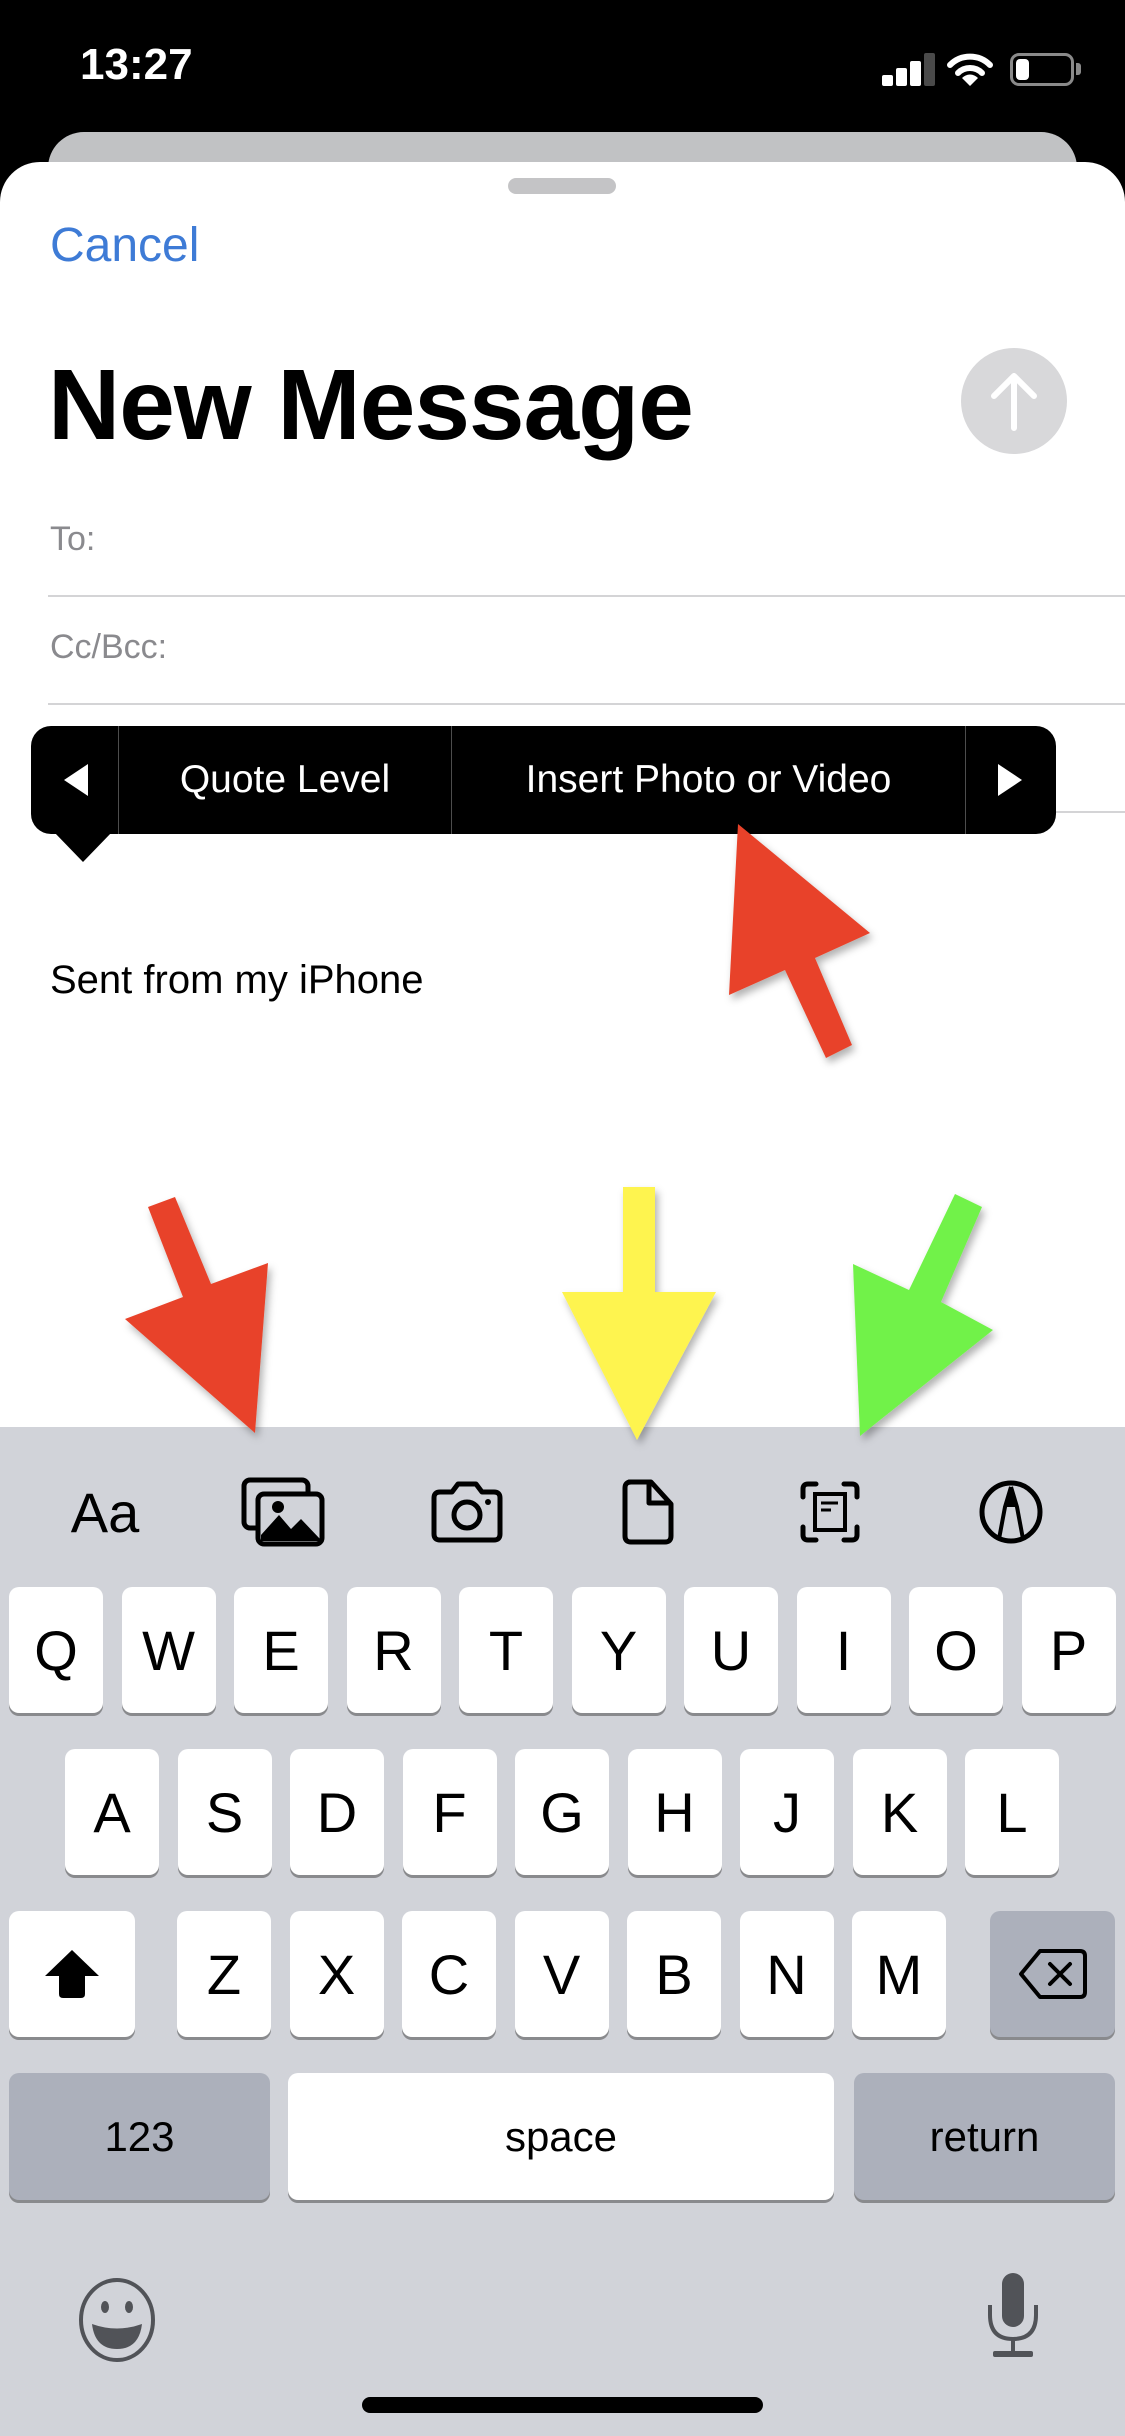 The width and height of the screenshot is (1125, 2436). I want to click on key-d: D, so click(337, 1812).